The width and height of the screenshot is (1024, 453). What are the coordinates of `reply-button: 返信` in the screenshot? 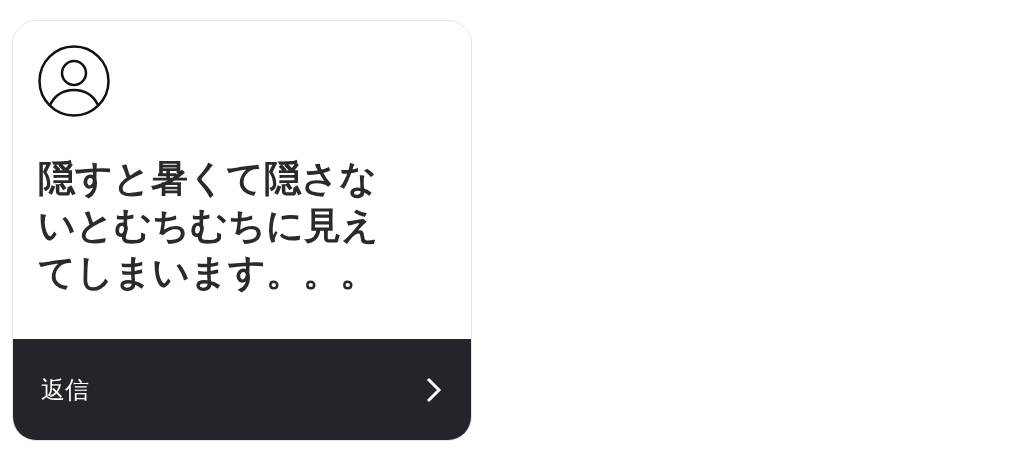 It's located at (242, 389).